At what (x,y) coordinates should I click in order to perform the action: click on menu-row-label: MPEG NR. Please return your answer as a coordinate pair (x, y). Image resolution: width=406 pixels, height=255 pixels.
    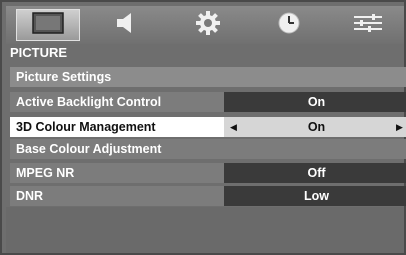
    Looking at the image, I should click on (45, 173).